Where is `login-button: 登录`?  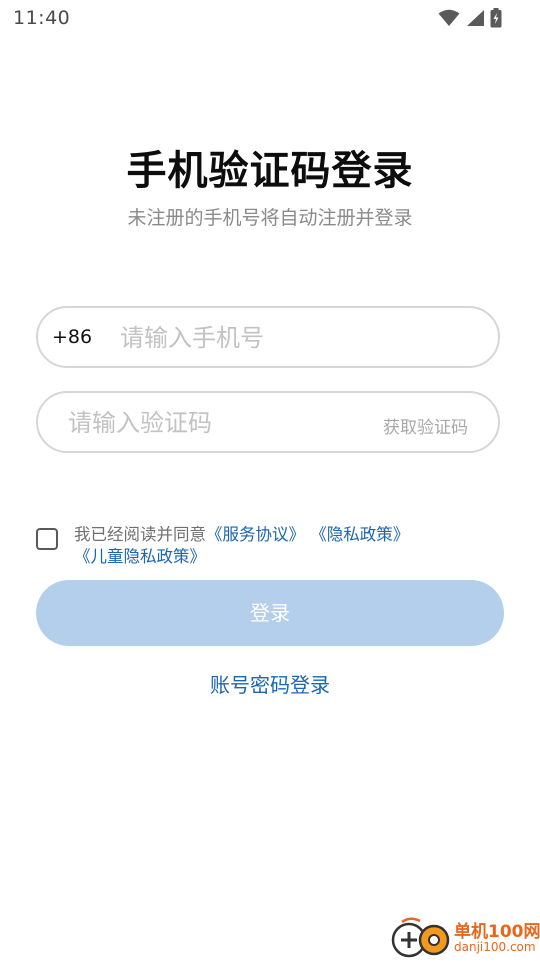
login-button: 登录 is located at coordinates (270, 613).